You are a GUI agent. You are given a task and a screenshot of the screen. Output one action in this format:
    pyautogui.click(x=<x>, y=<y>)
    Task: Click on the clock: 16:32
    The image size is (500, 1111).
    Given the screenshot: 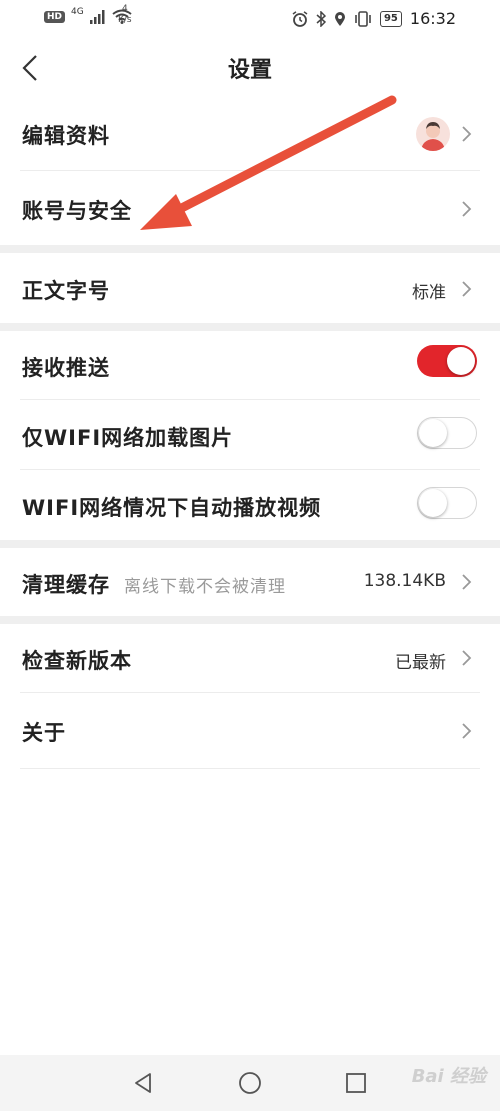 What is the action you would take?
    pyautogui.click(x=432, y=18)
    